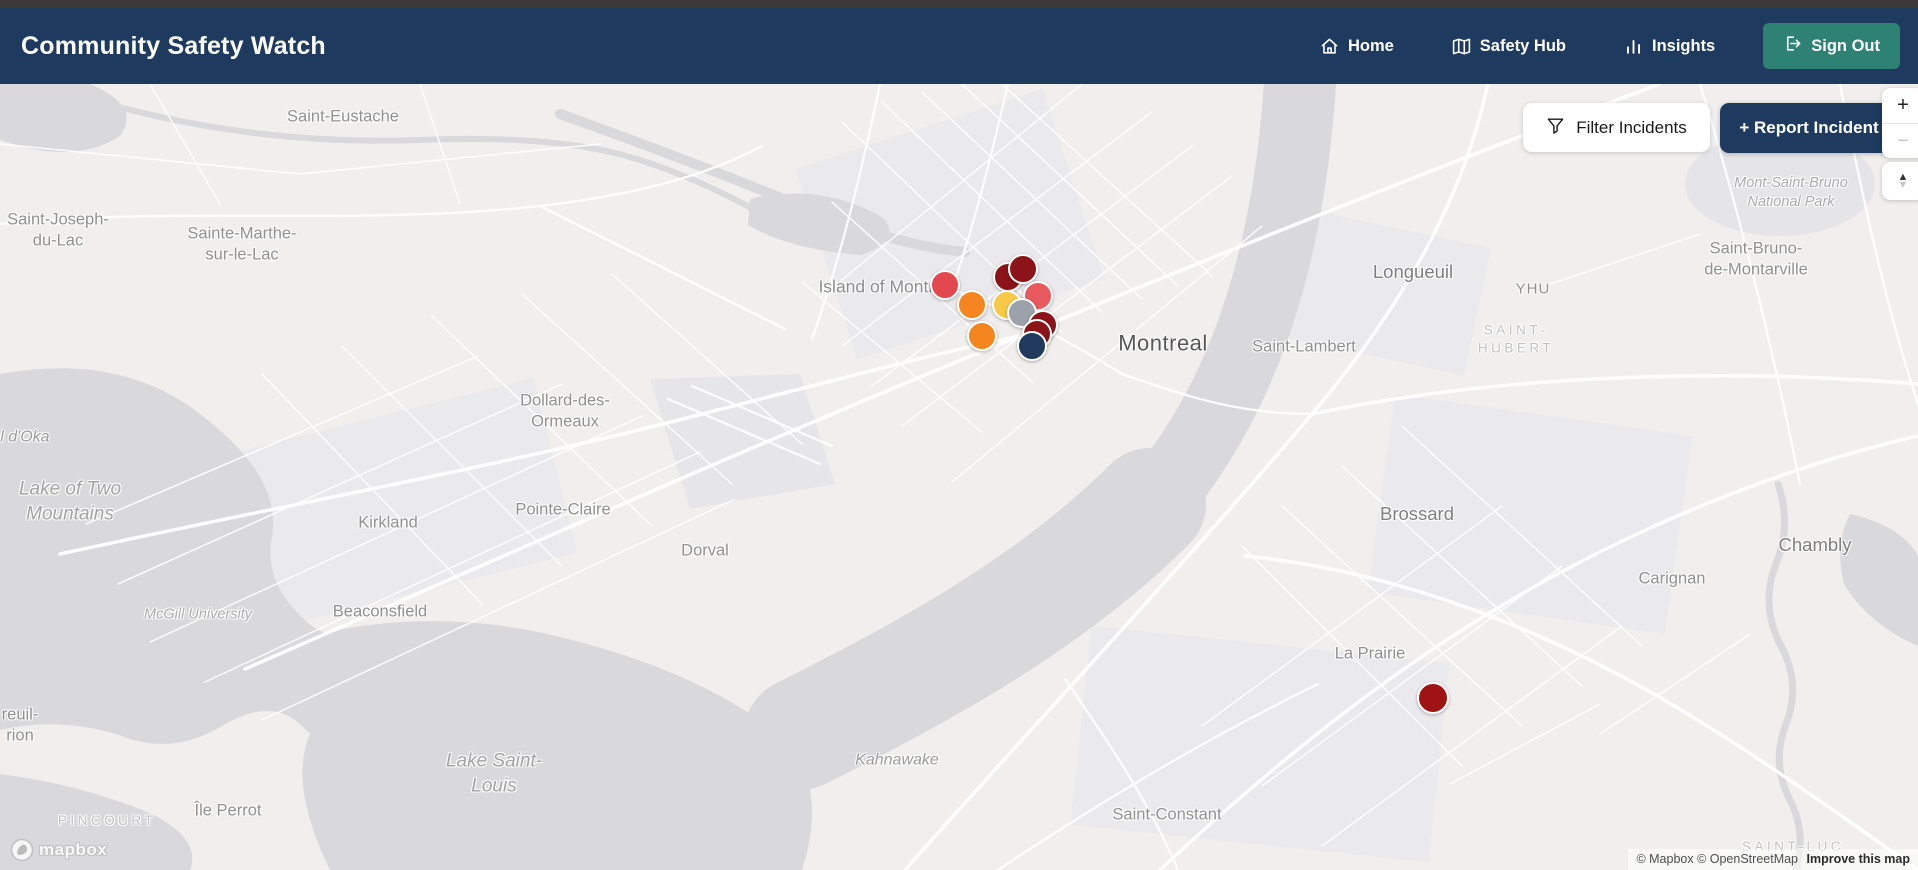 The image size is (1918, 870). What do you see at coordinates (1845, 45) in the screenshot?
I see `sign-out-label: Sign Out` at bounding box center [1845, 45].